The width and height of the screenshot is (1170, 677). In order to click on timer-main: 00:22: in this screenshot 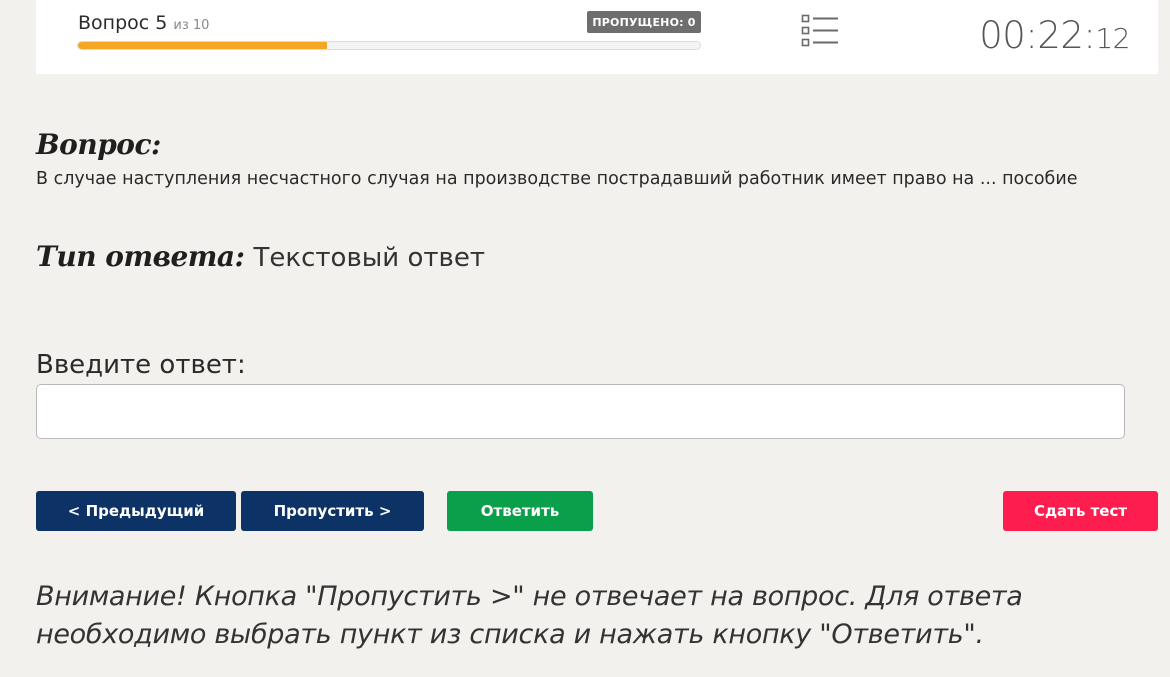, I will do `click(1037, 35)`.